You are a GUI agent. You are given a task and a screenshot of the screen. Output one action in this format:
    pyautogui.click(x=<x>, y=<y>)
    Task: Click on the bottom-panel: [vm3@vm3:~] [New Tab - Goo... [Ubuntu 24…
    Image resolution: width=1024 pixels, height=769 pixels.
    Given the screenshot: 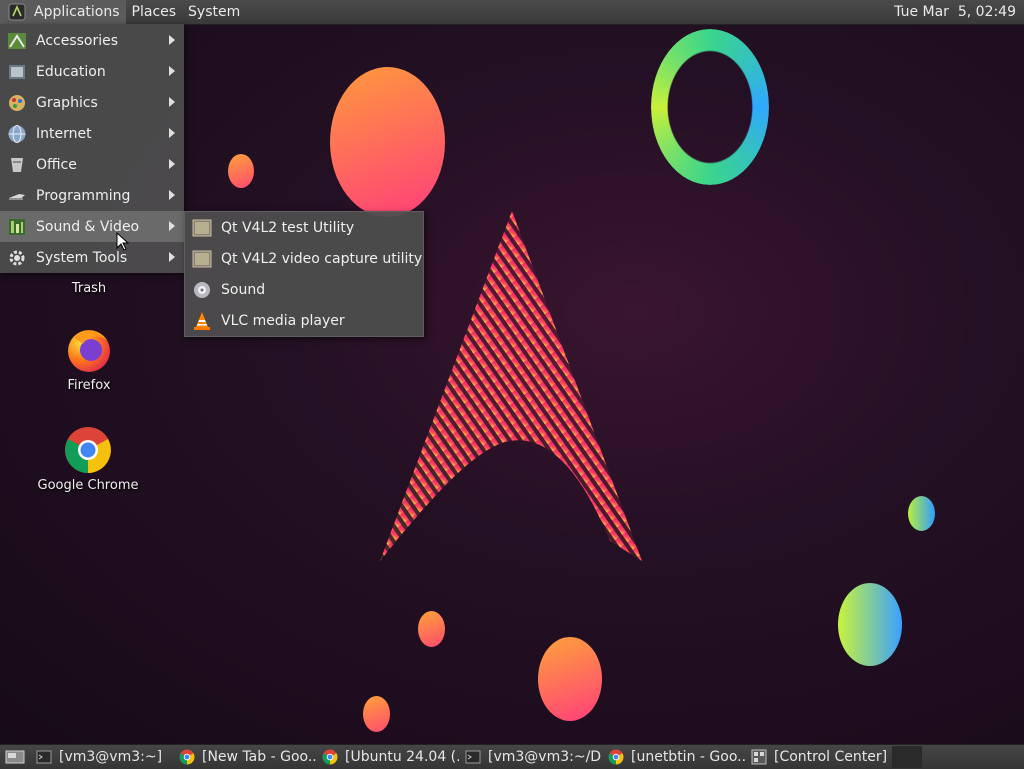 What is the action you would take?
    pyautogui.click(x=512, y=756)
    